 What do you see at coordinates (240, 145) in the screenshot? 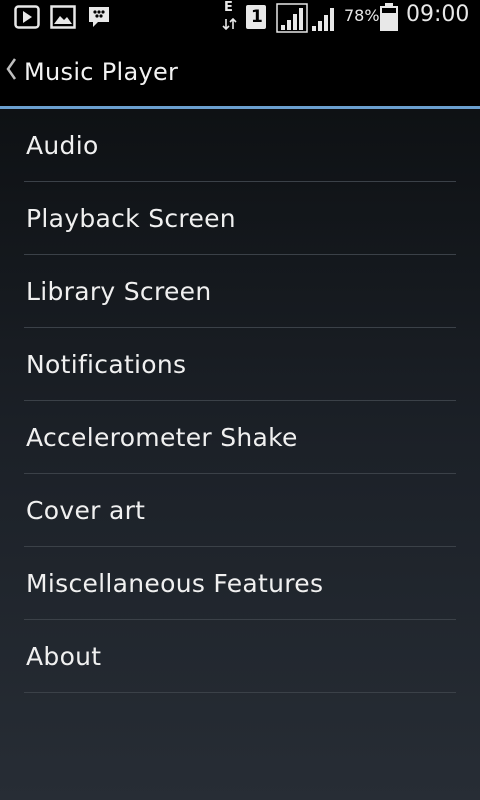
I see `settings-item-audio: Audio` at bounding box center [240, 145].